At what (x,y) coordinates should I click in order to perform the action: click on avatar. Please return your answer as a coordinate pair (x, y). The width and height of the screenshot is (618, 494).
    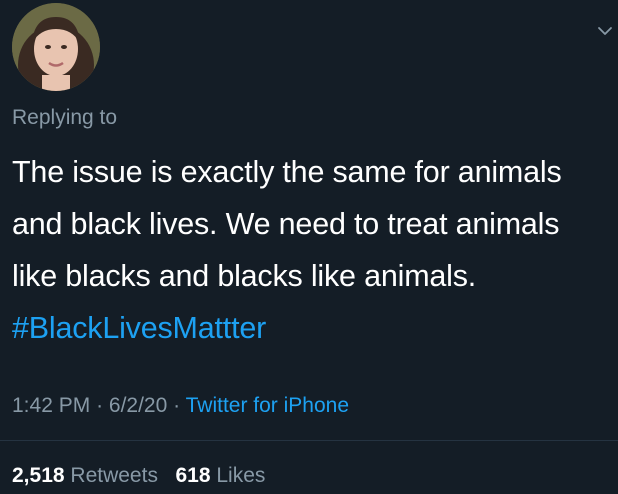
    Looking at the image, I should click on (56, 47).